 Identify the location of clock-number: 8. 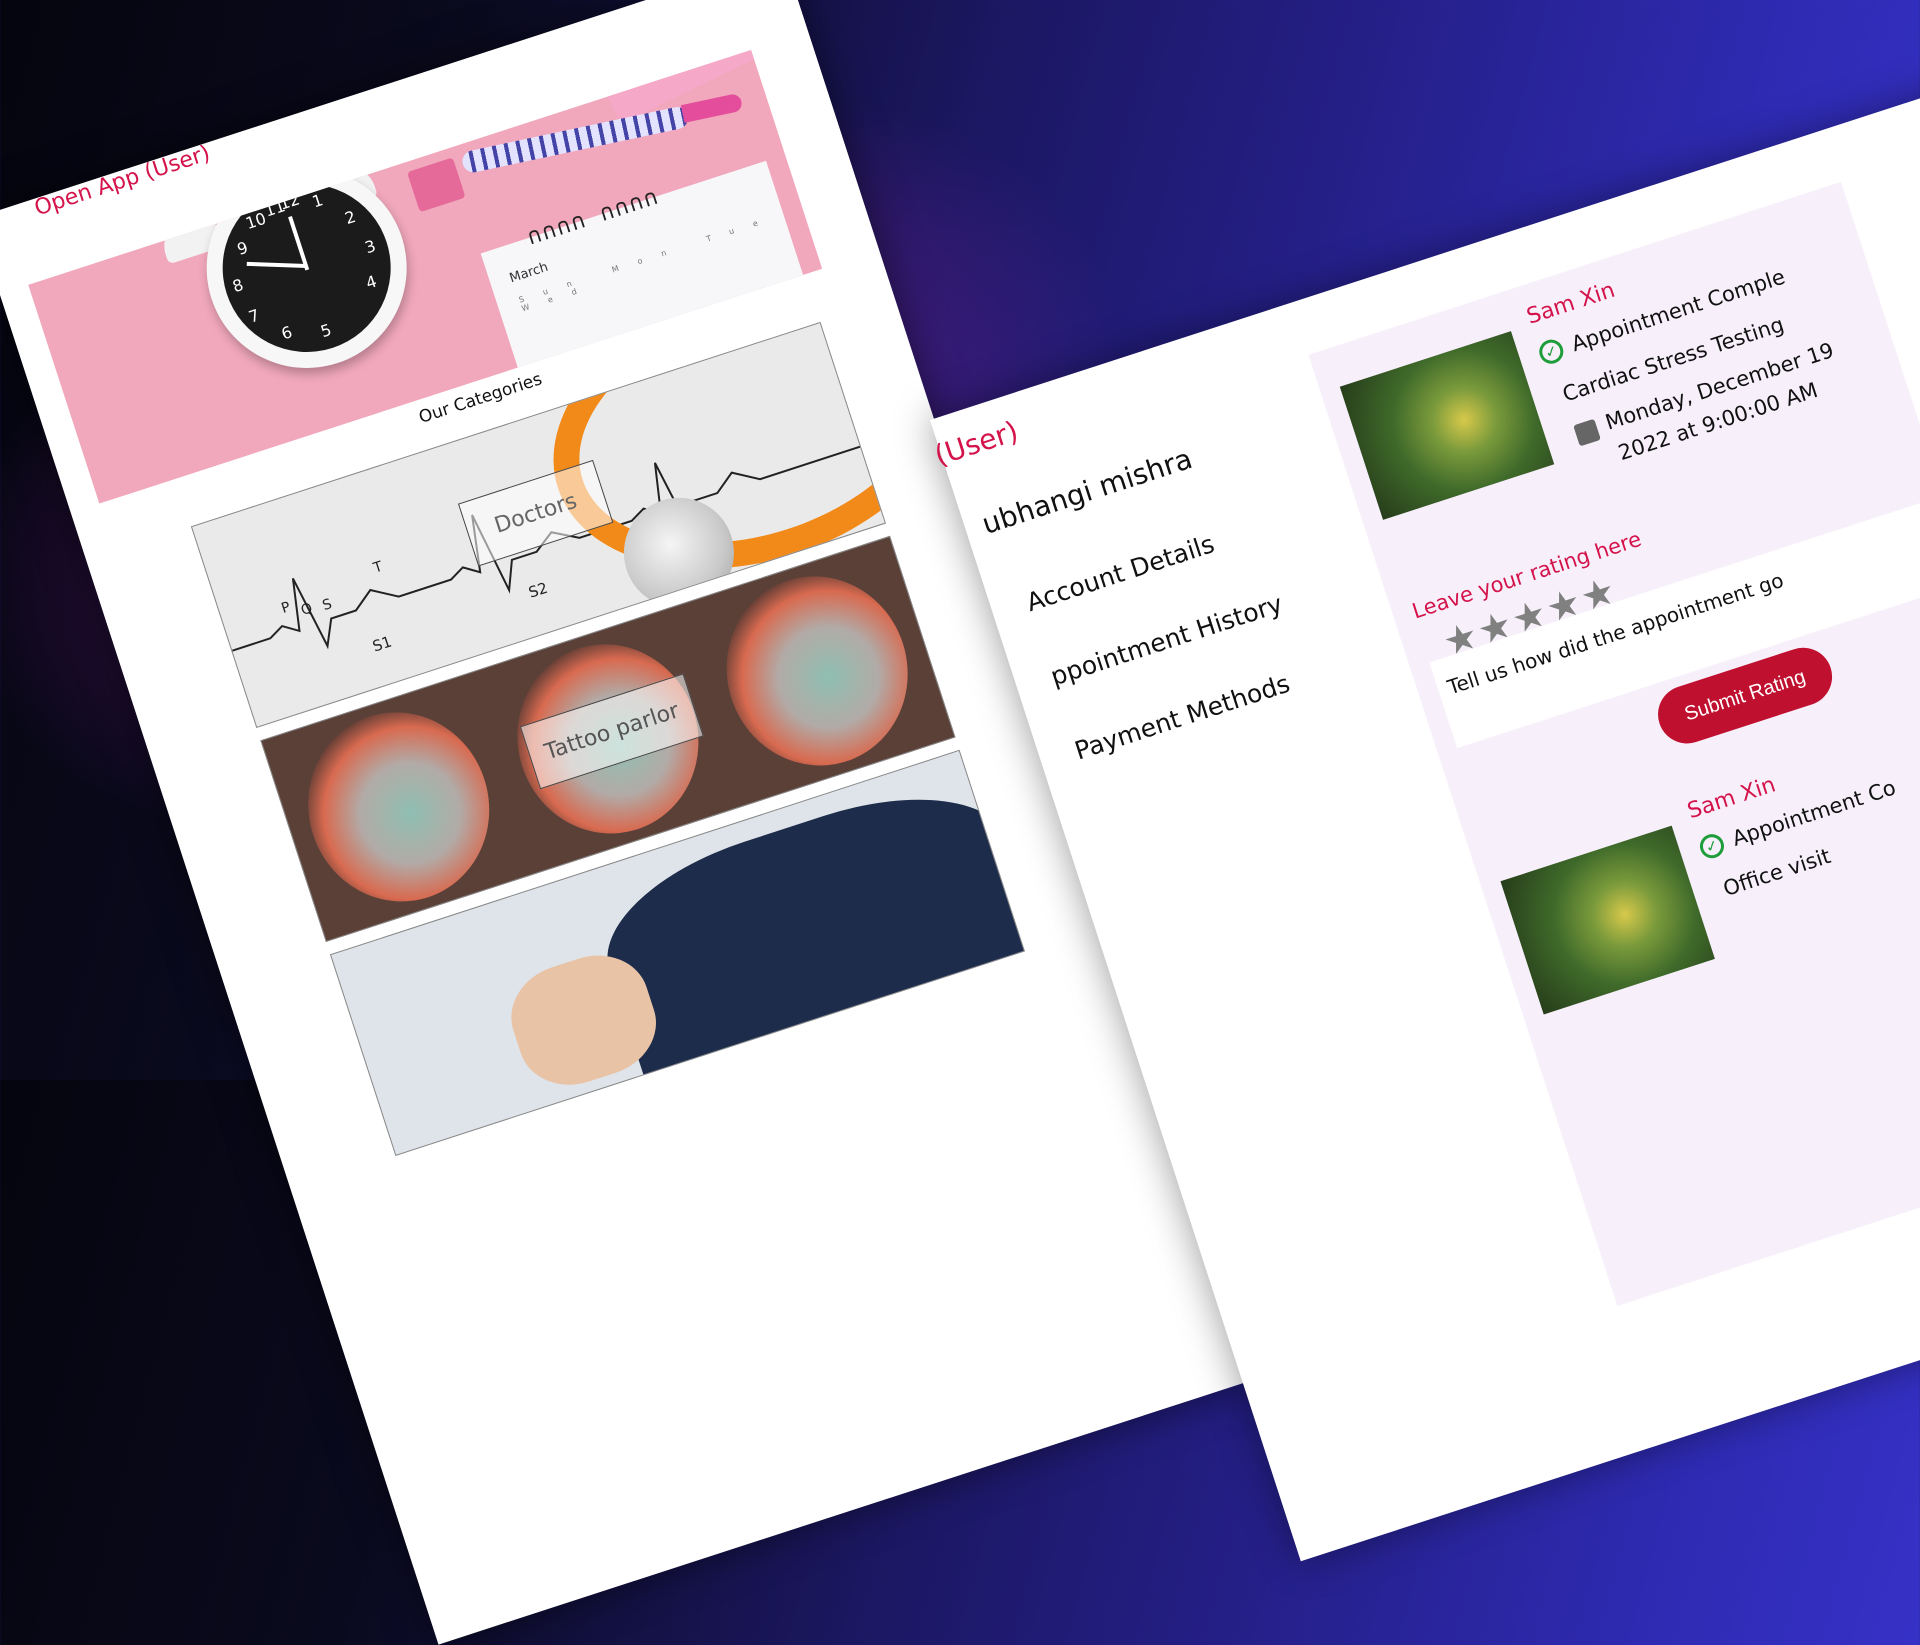
(238, 285).